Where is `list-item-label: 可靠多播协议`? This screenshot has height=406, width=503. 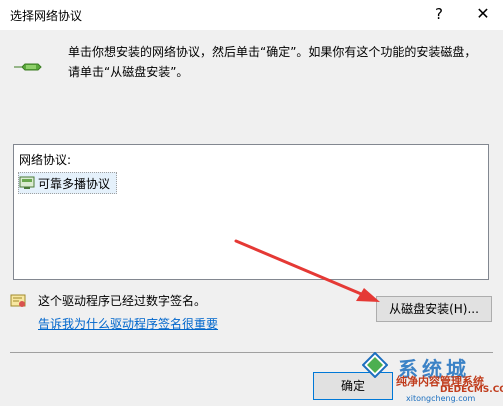 list-item-label: 可靠多播协议 is located at coordinates (74, 183).